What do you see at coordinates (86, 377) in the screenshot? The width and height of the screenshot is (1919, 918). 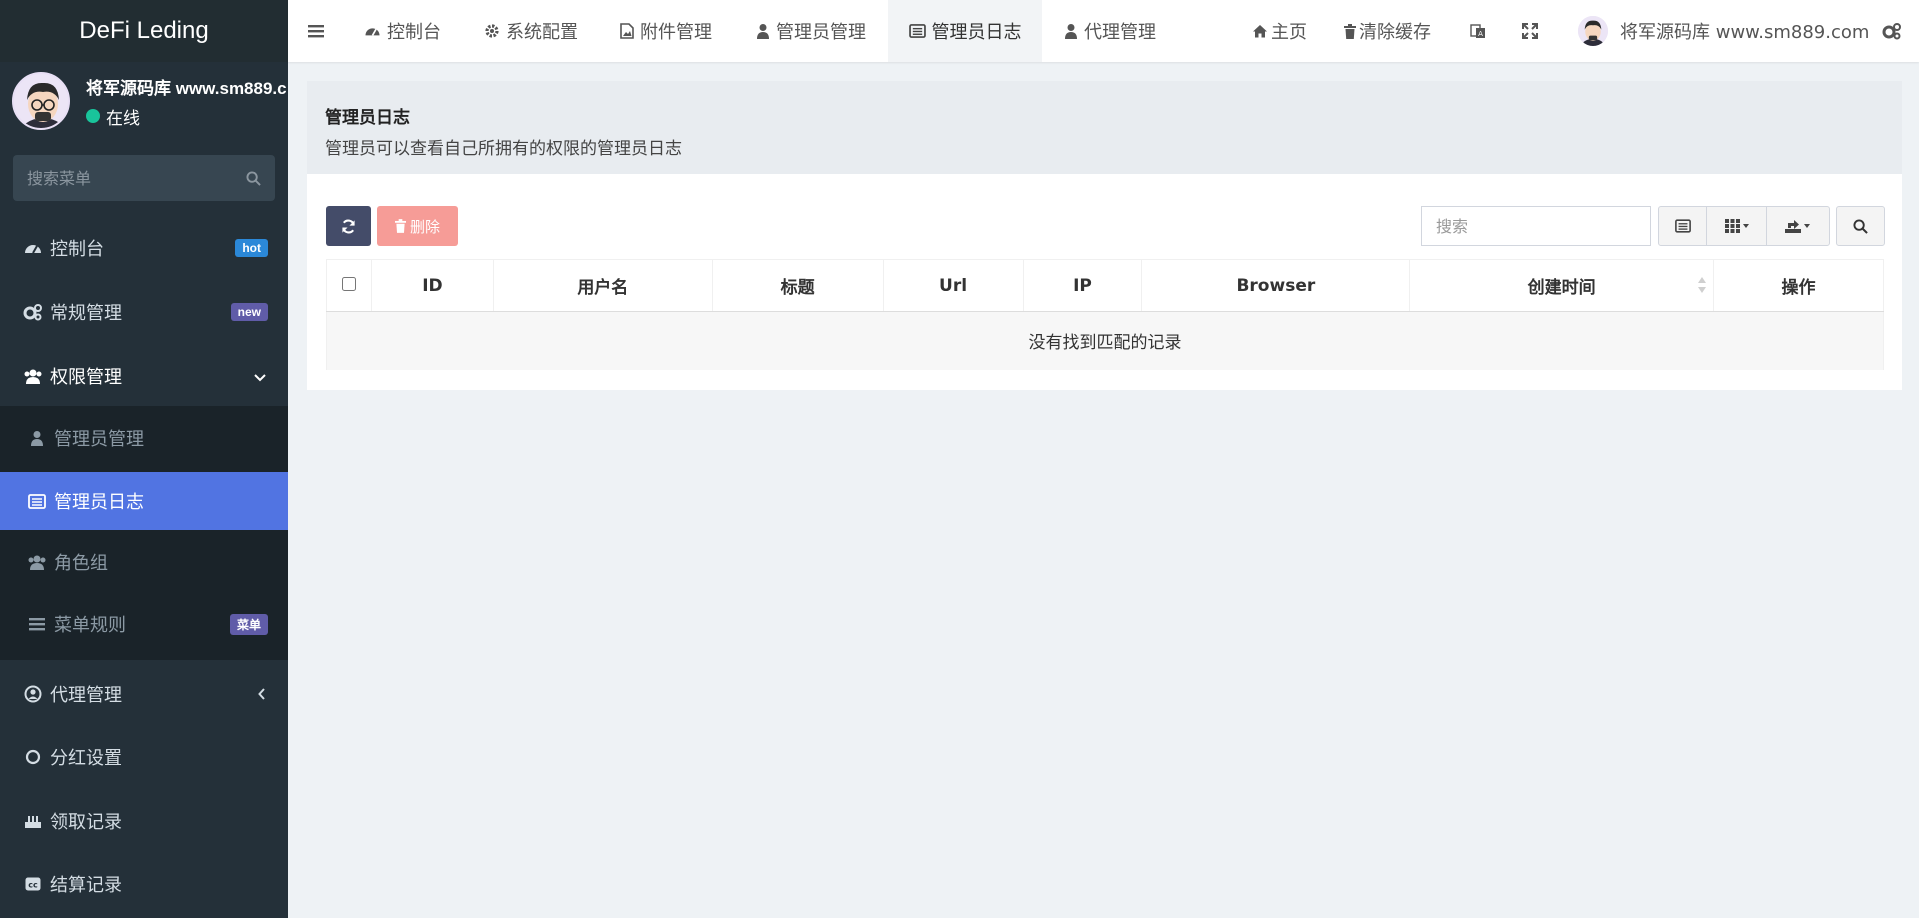 I see `sidebar-item-label: 权限管理` at bounding box center [86, 377].